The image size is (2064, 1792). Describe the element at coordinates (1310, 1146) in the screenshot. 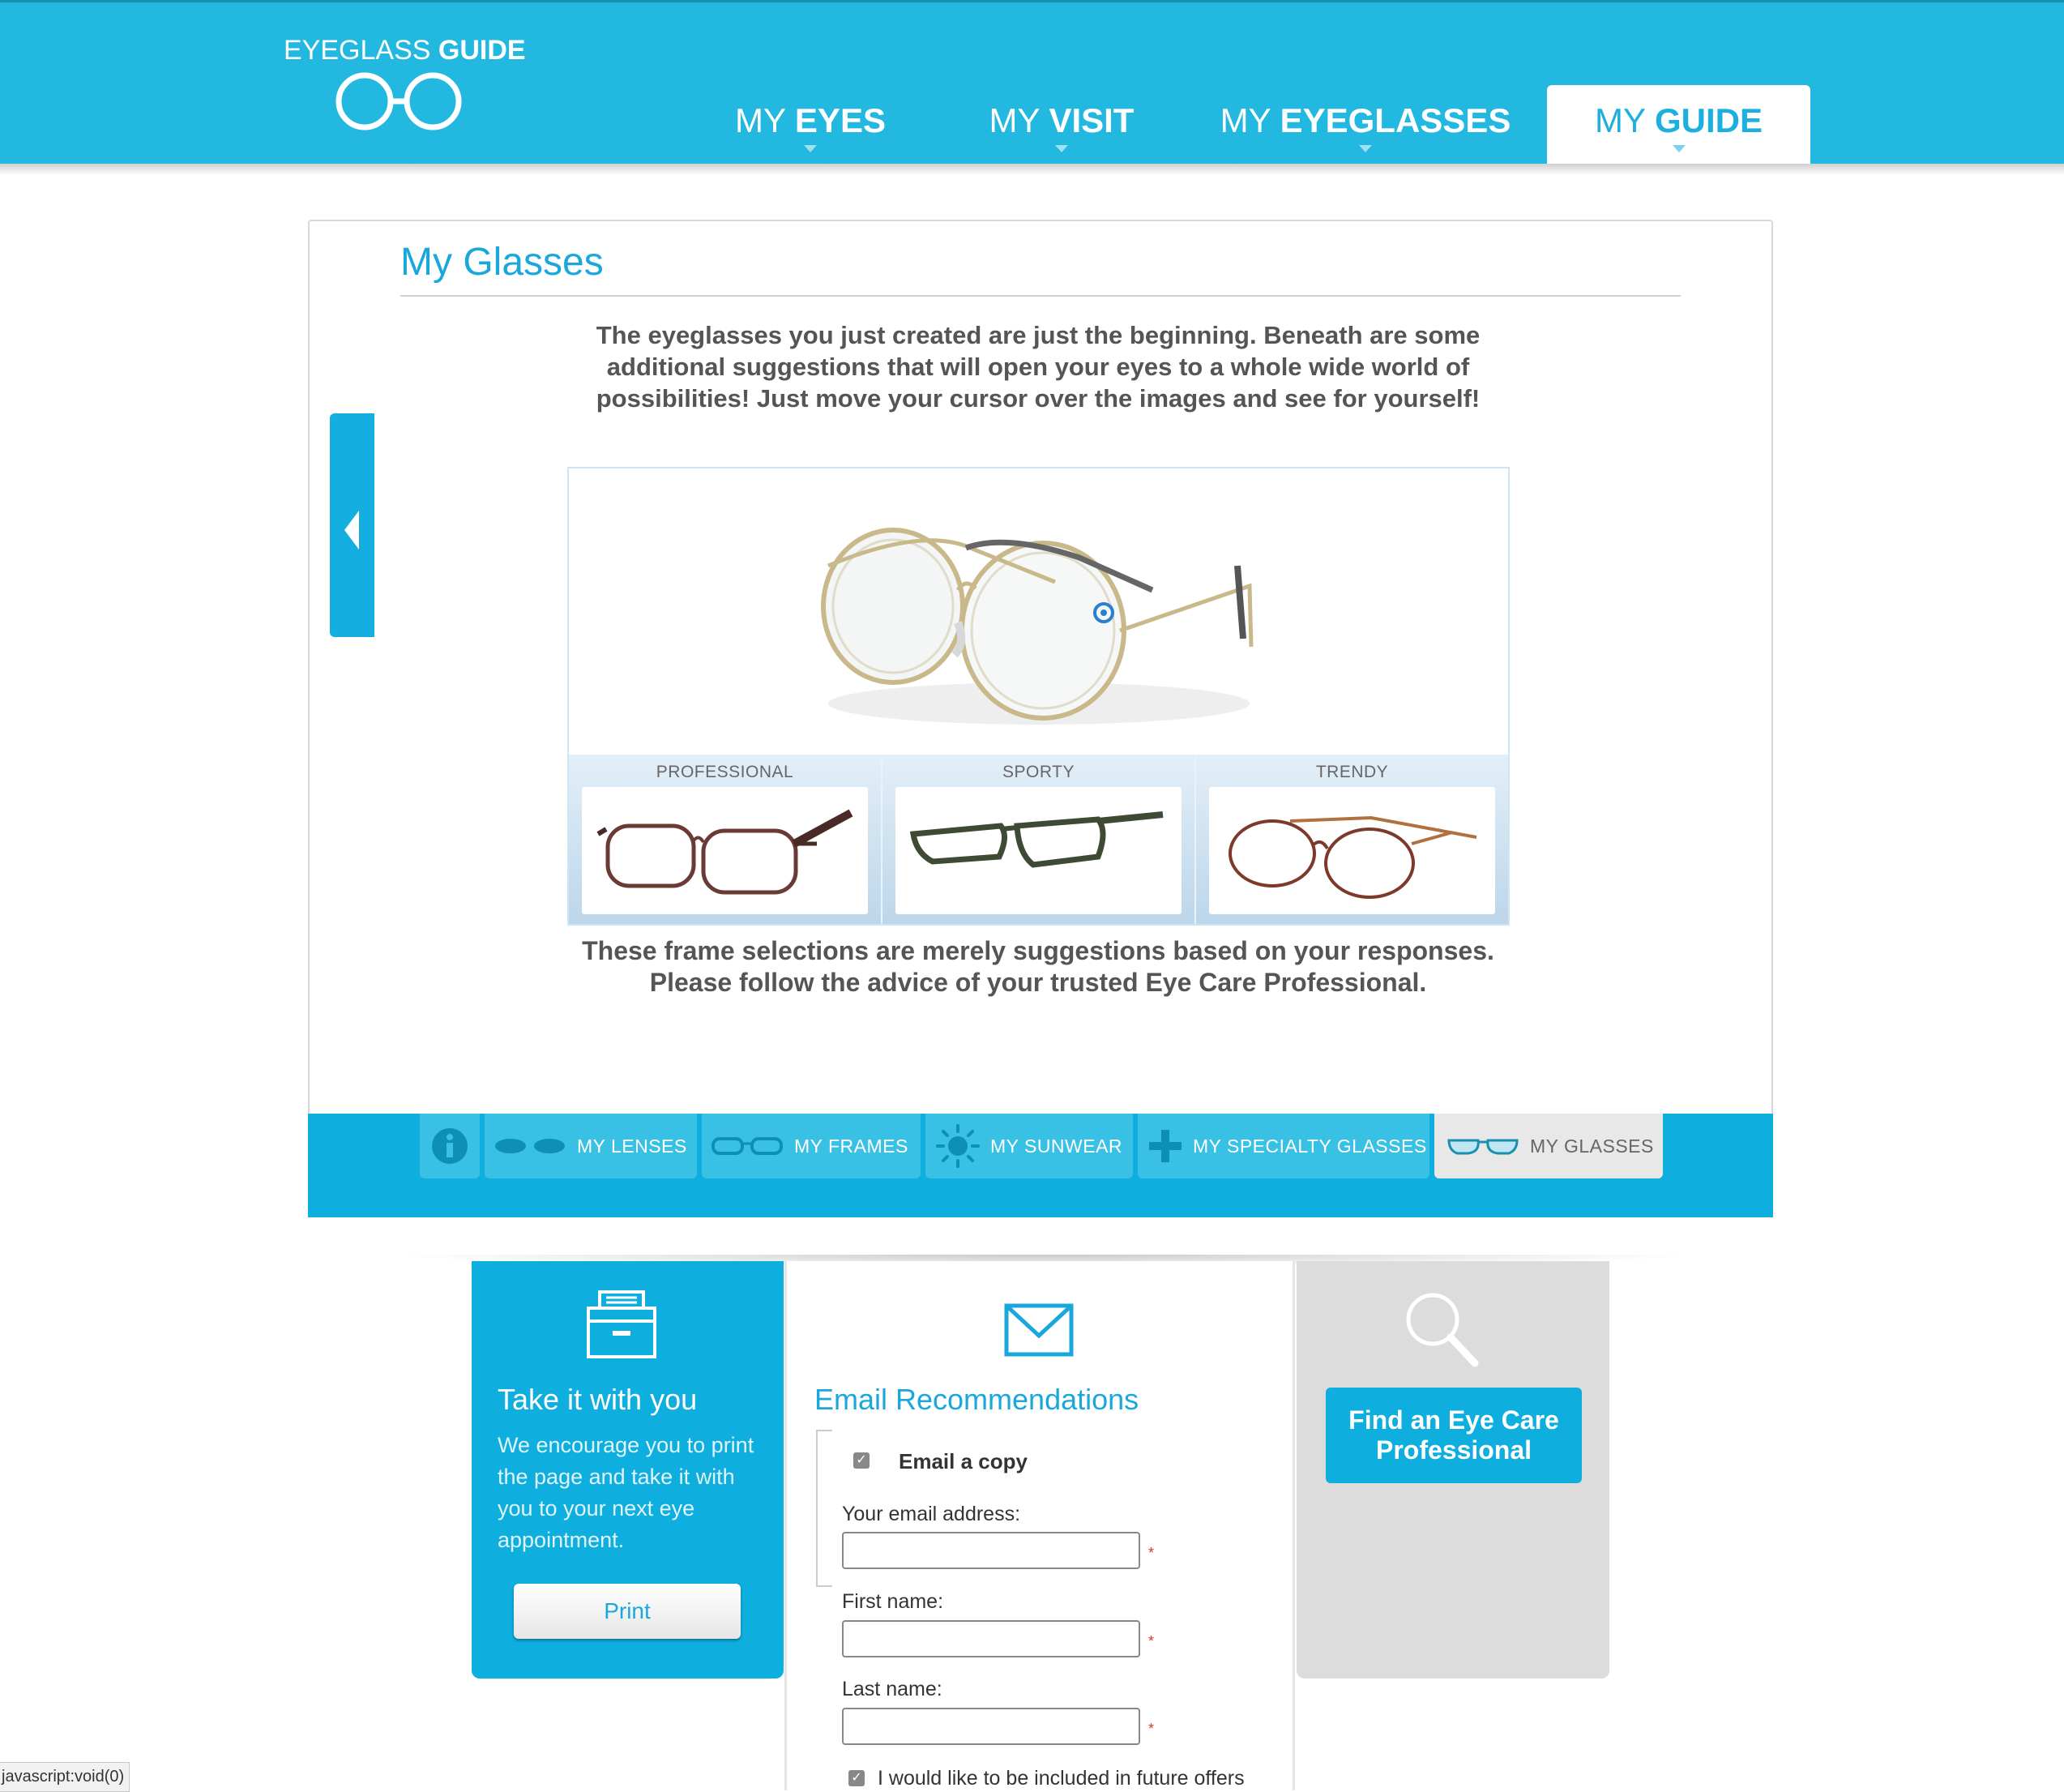

I see `subnav-label: MY SPECIALTY GLASSES` at that location.